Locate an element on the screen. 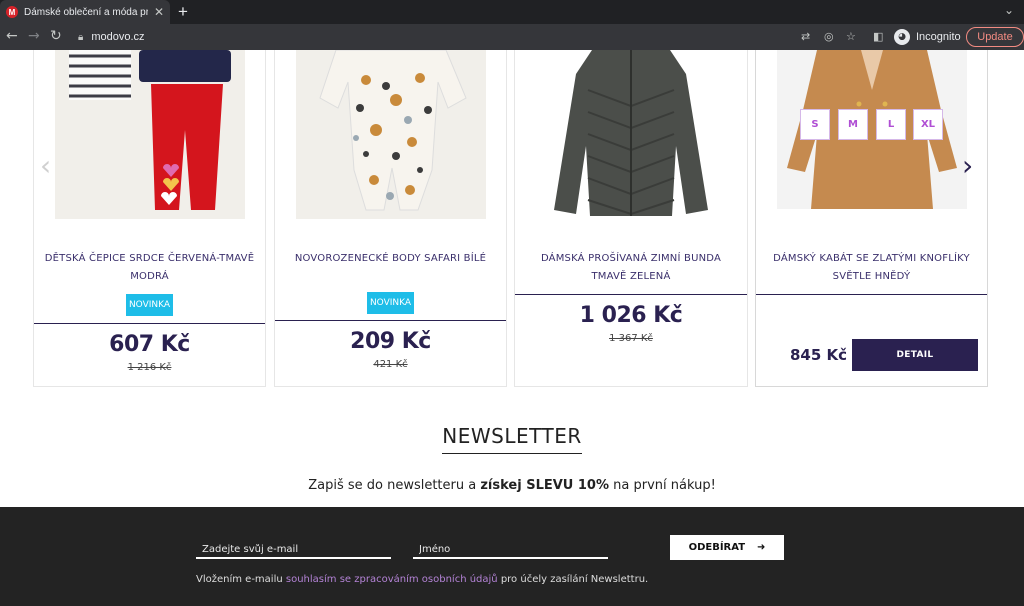 The width and height of the screenshot is (1024, 606). tab-title: Dámské oblečení a móda pro ž is located at coordinates (86, 12).